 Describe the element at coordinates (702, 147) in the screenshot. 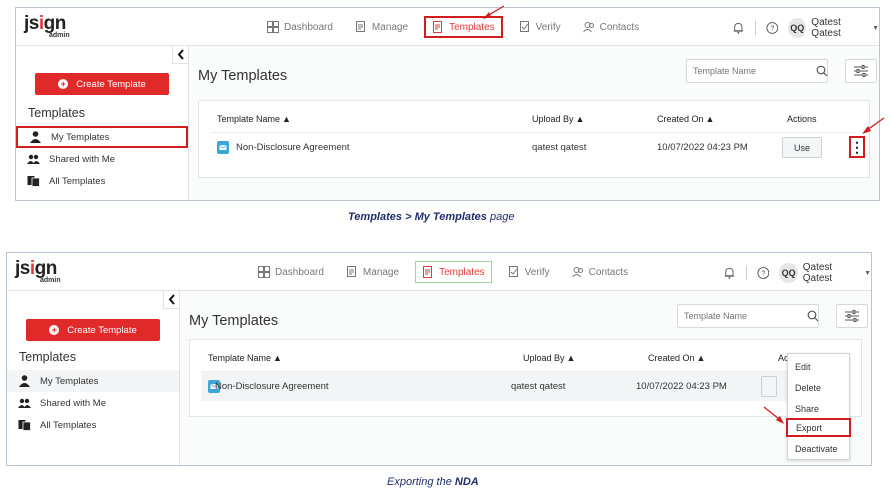

I see `created-on: 10/07/2022 04:23 PM` at that location.